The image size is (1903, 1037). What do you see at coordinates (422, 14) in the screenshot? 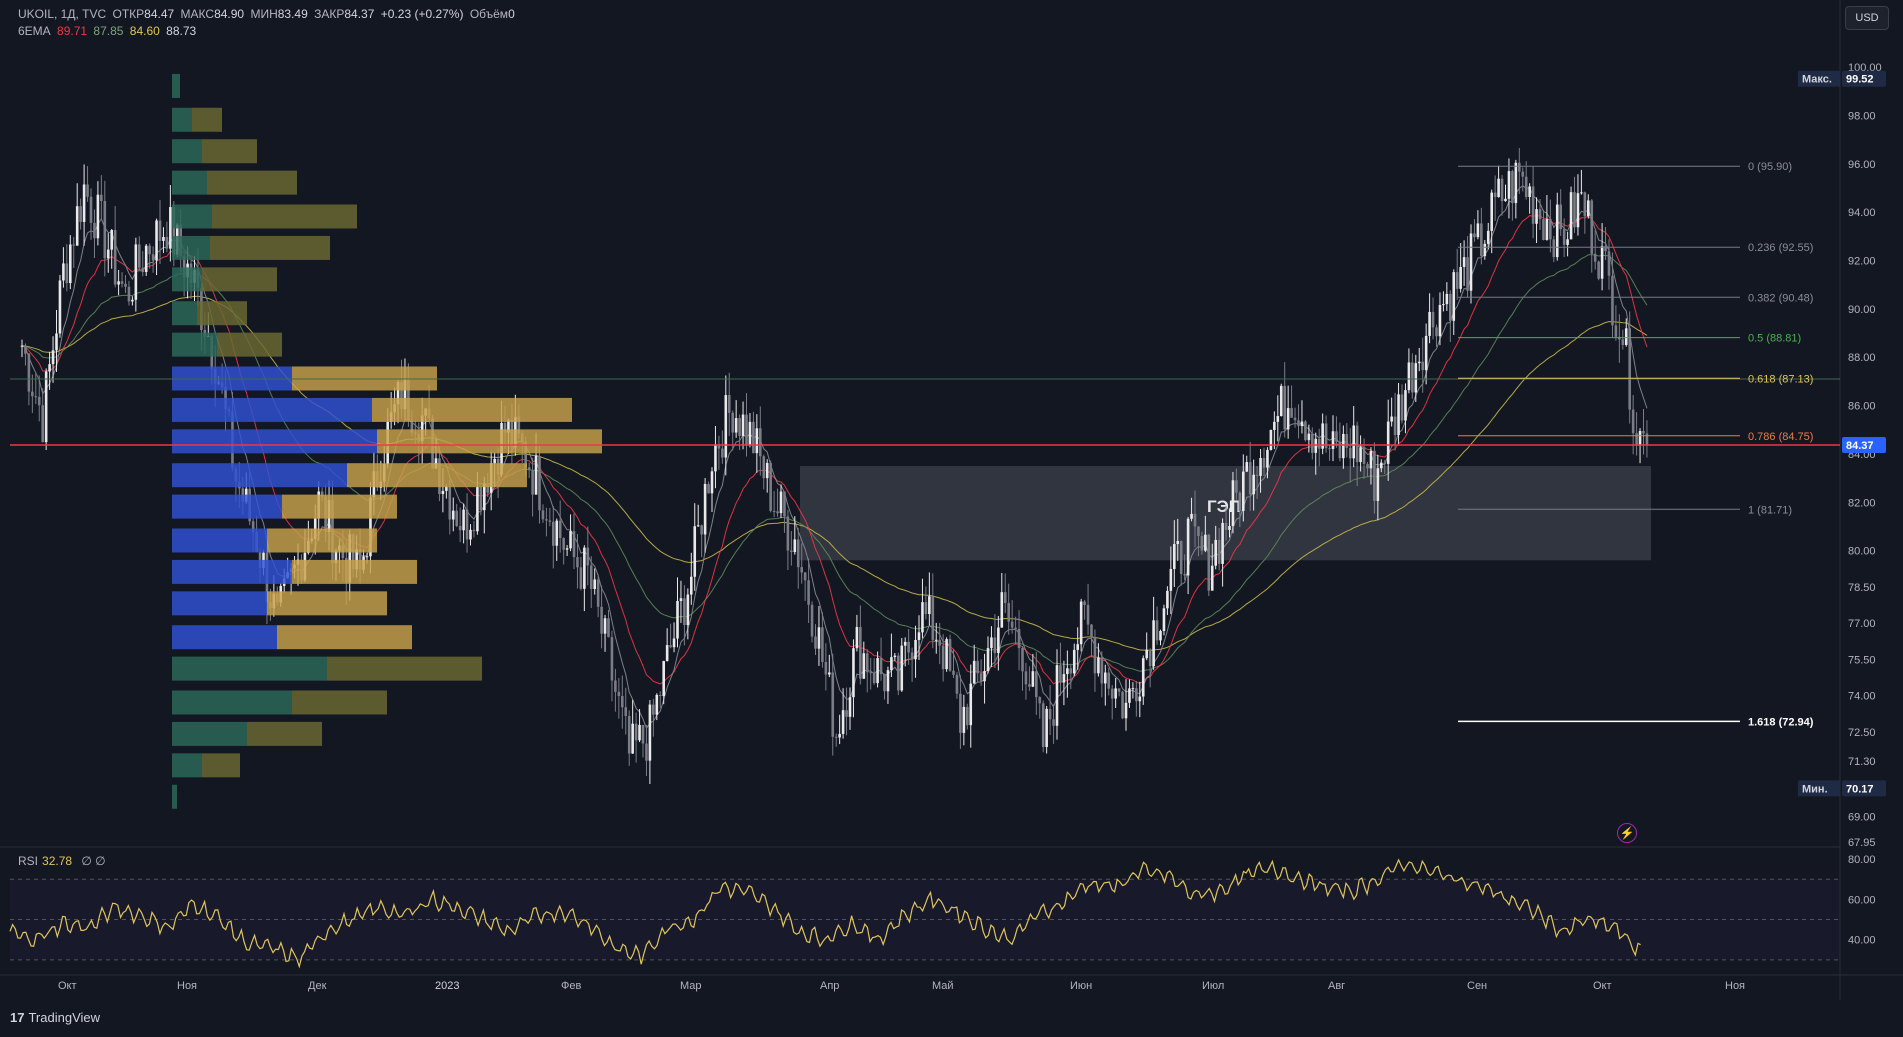
I see `change-value: +0.23 (+0.27%)` at bounding box center [422, 14].